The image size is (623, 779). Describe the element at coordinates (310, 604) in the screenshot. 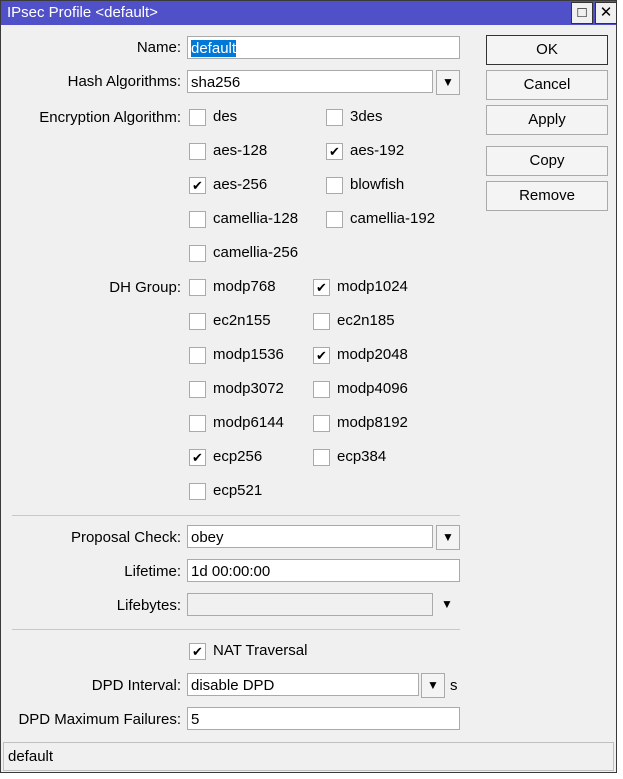

I see `lifebytes-input` at that location.